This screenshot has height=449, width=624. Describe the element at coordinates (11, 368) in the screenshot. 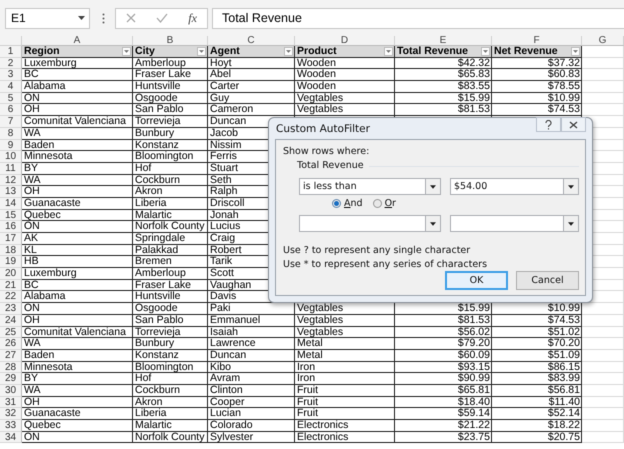

I see `row-number: 28` at that location.